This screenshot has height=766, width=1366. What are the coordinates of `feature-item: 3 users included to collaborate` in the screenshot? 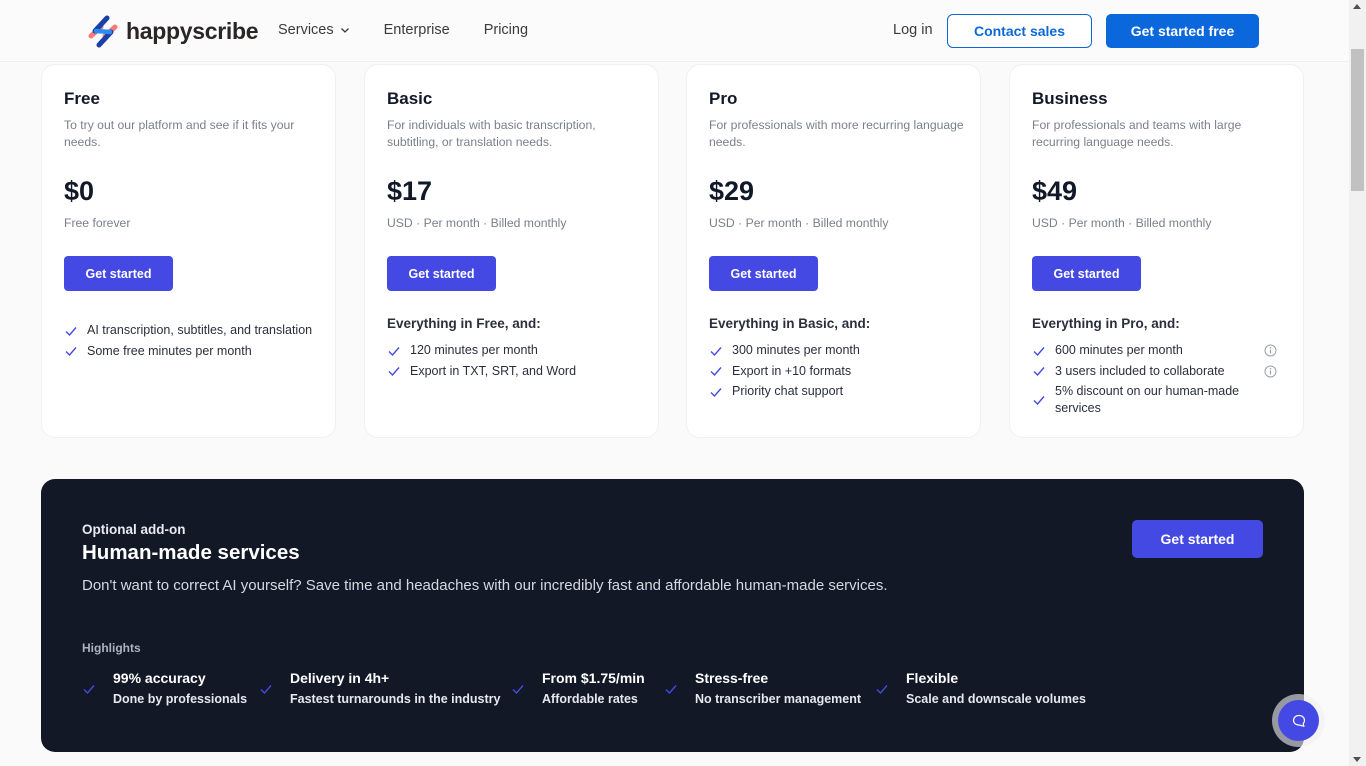 It's located at (1154, 371).